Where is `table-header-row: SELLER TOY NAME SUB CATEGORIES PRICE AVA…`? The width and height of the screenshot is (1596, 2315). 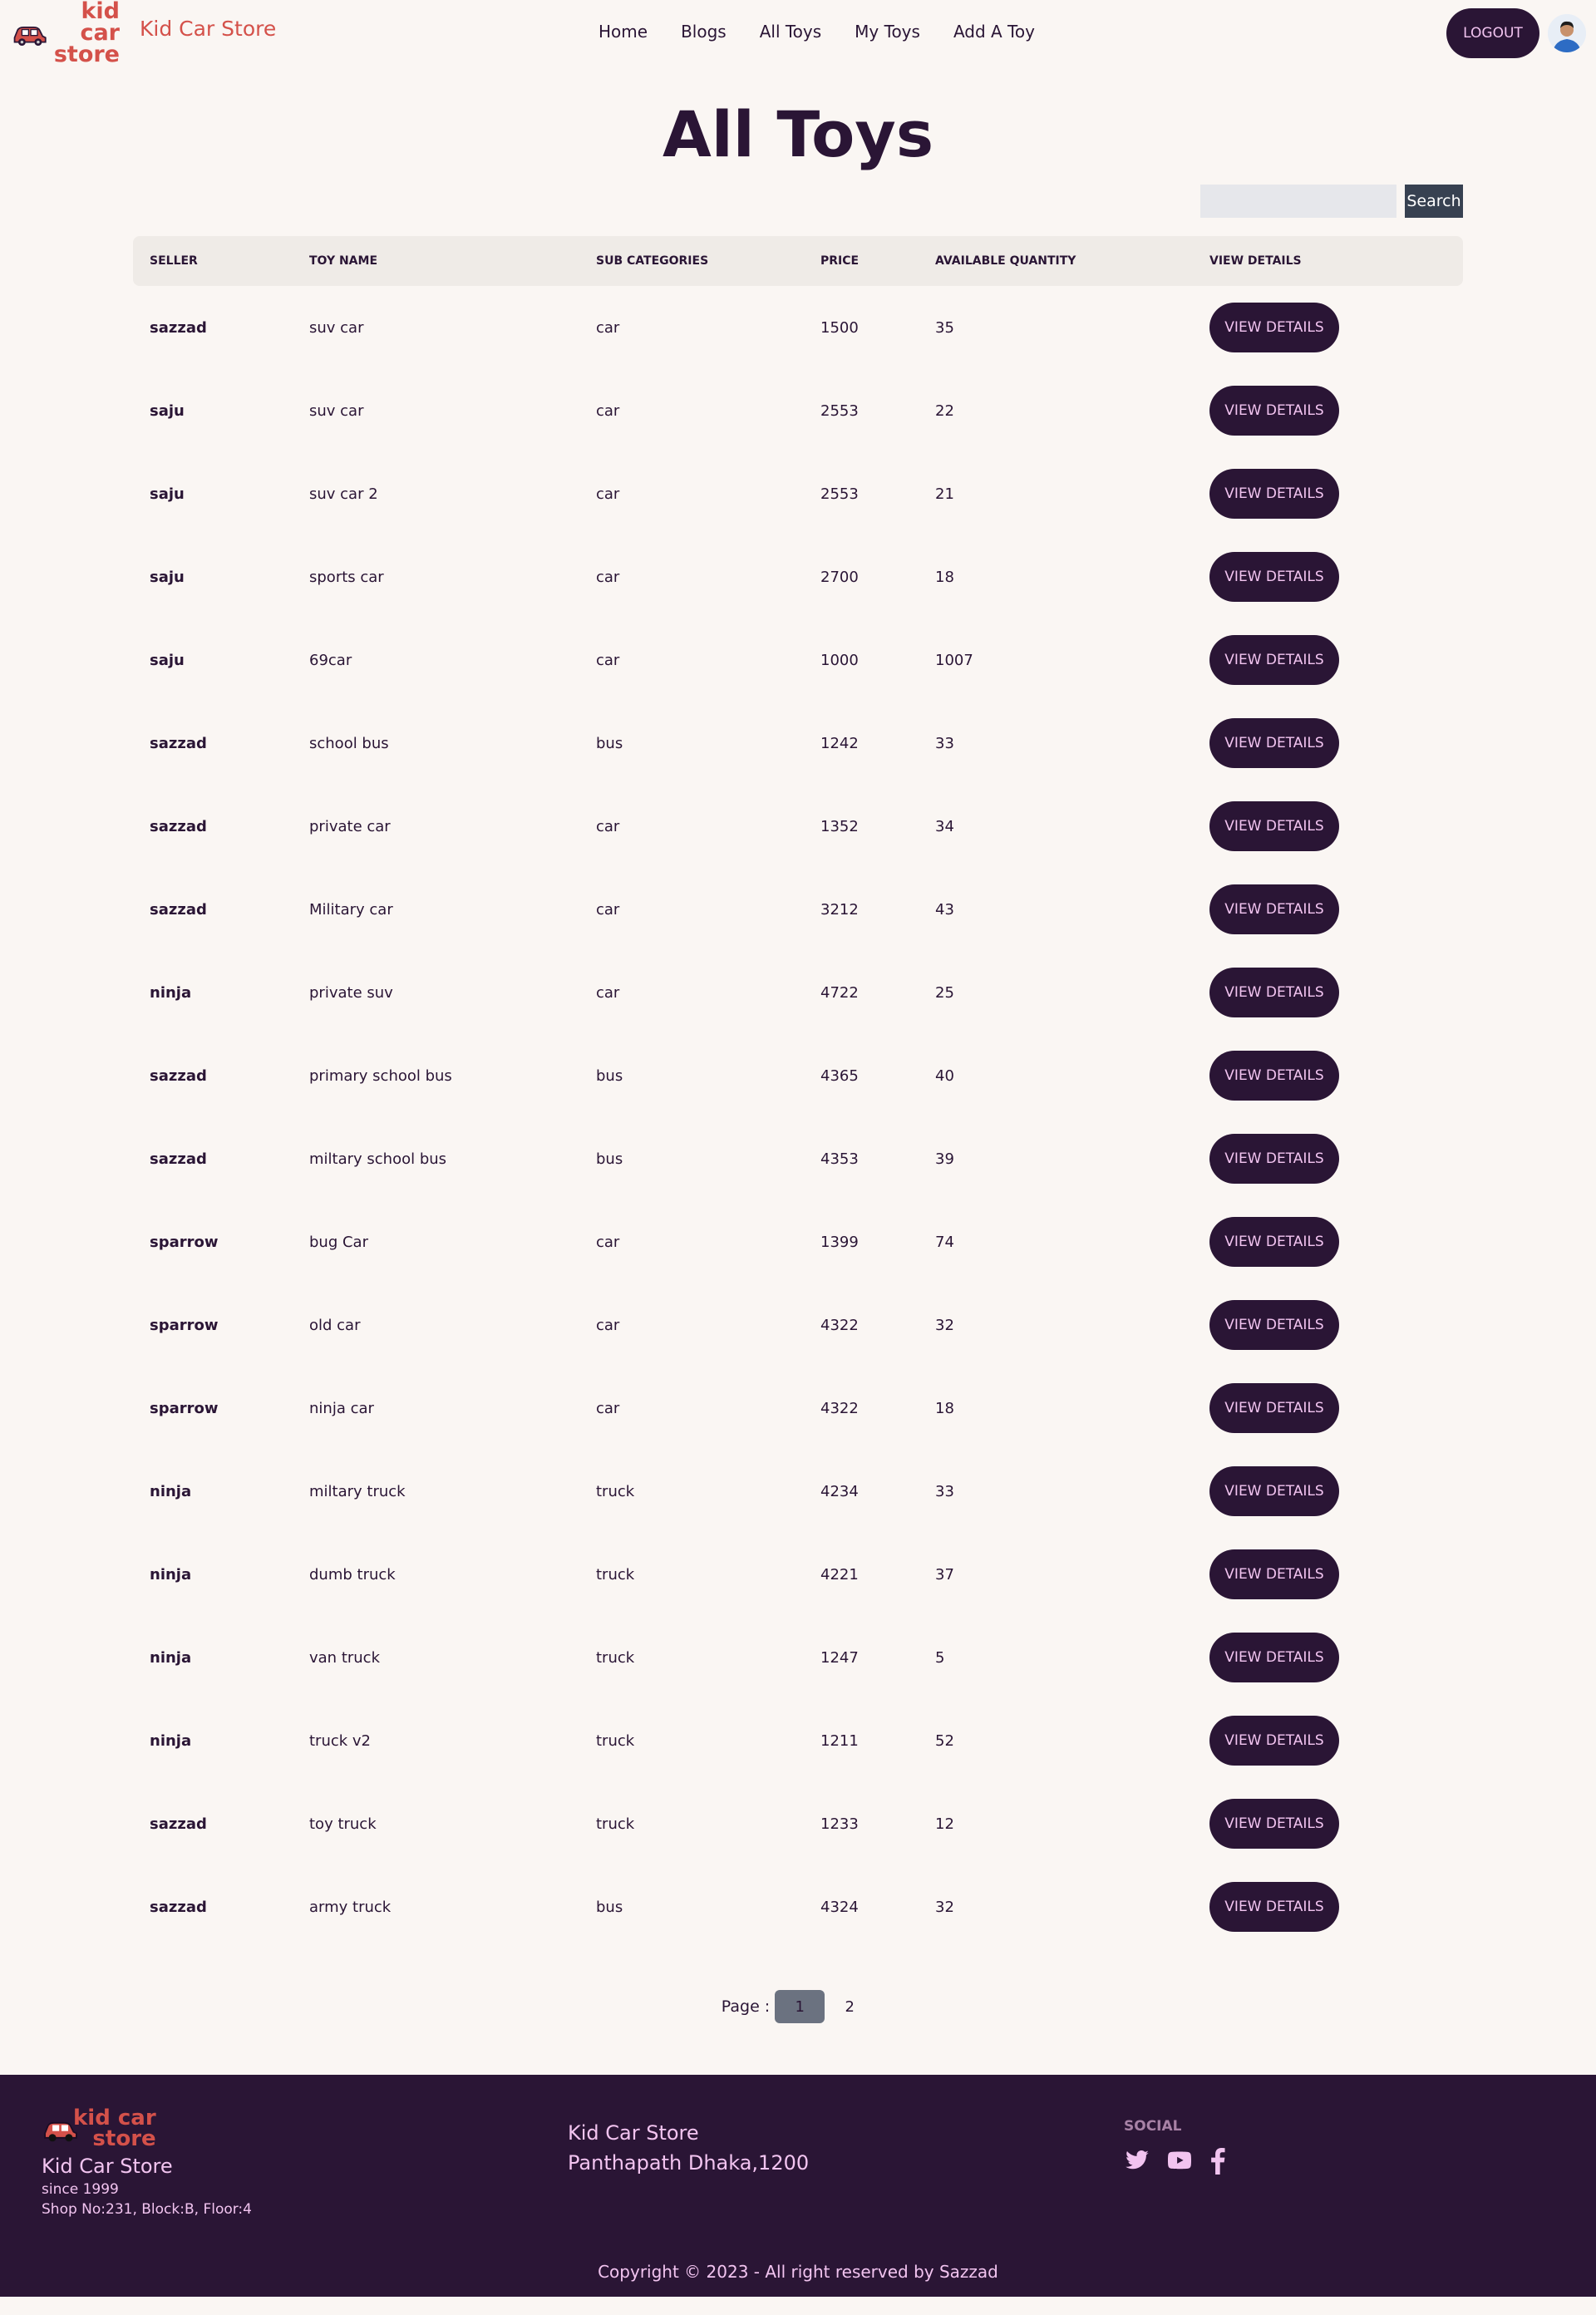
table-header-row: SELLER TOY NAME SUB CATEGORIES PRICE AVA… is located at coordinates (798, 261).